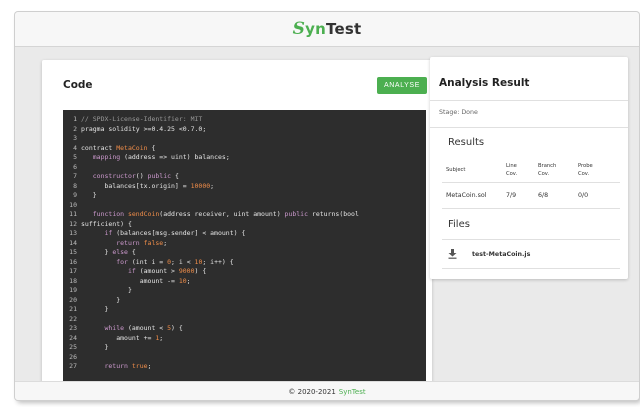 Image resolution: width=640 pixels, height=407 pixels. Describe the element at coordinates (244, 358) in the screenshot. I see `code-line: 26` at that location.